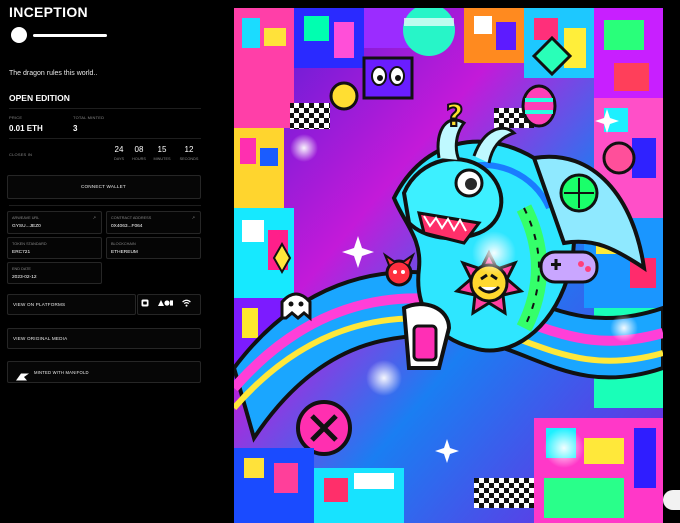 Image resolution: width=680 pixels, height=523 pixels. Describe the element at coordinates (61, 372) in the screenshot. I see `minted-with-manifold-label: MINTED WITH MANIFOLD` at that location.